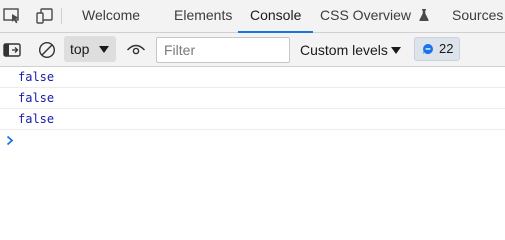  Describe the element at coordinates (136, 52) in the screenshot. I see `live-expression-eye-icon` at that location.